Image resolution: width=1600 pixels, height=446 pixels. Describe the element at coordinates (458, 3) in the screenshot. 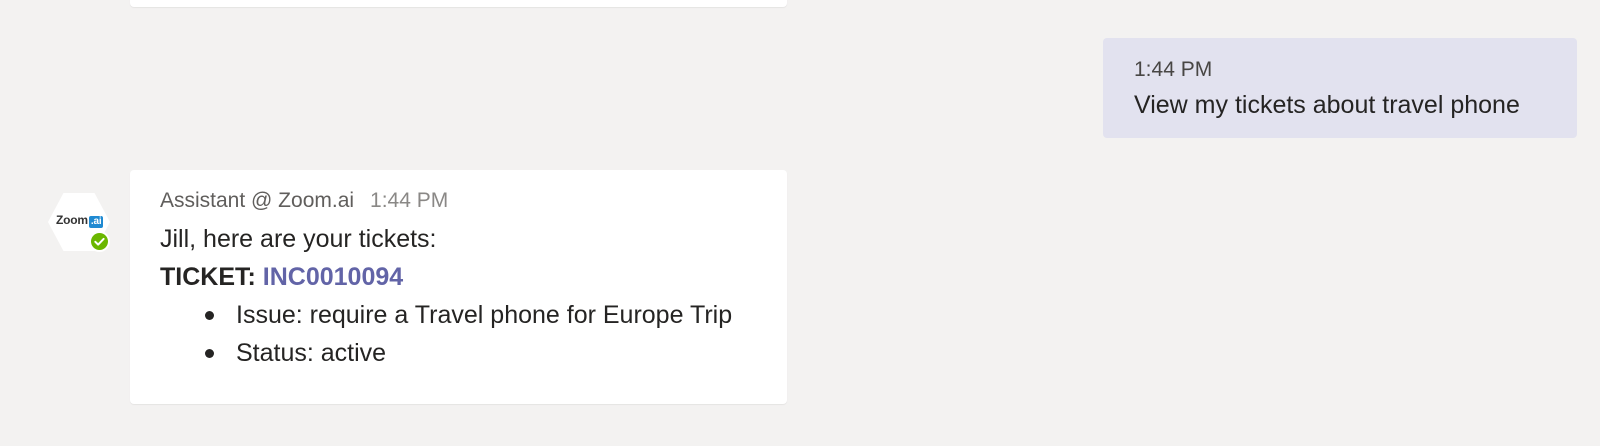

I see `previous-message-card` at that location.